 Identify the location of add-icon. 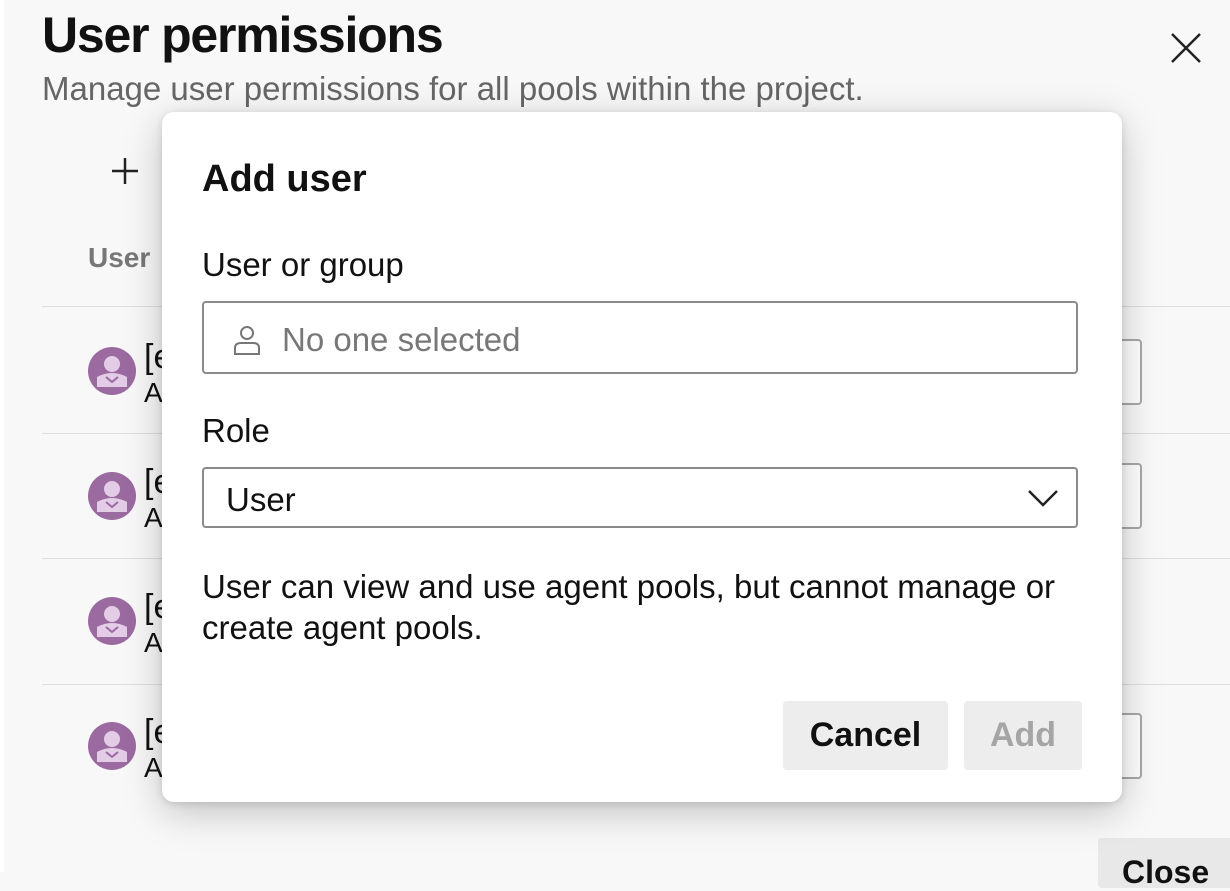
(125, 171).